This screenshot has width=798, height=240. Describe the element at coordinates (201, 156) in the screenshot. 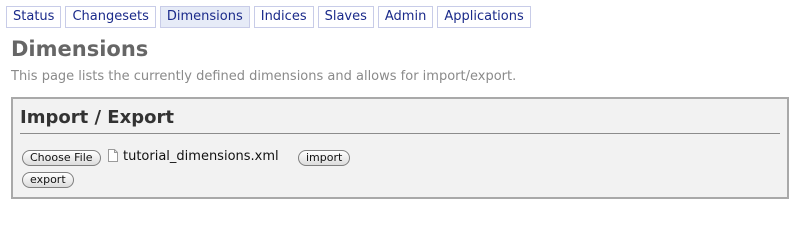

I see `selected-file-name: tutorial_dimensions.xml` at that location.